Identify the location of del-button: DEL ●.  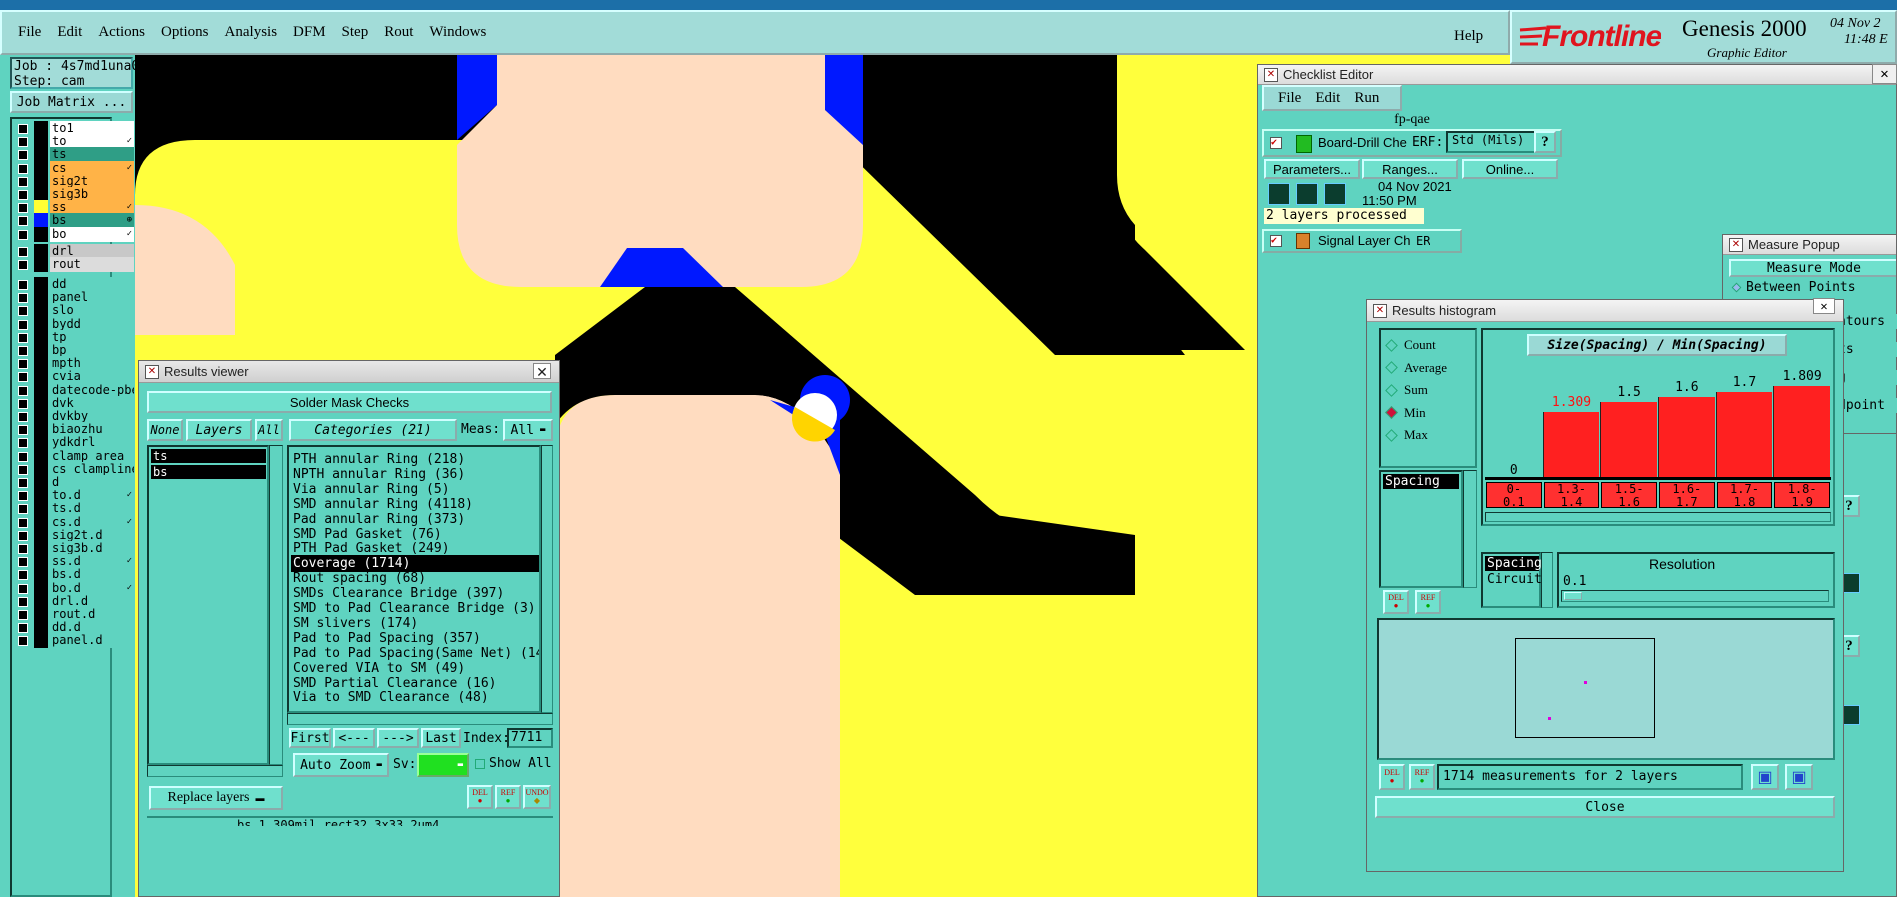
(480, 797).